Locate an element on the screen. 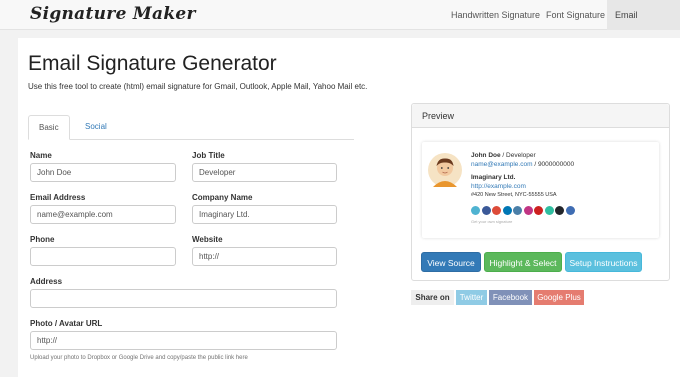 This screenshot has width=680, height=377. signature-footer: Get your own signature is located at coordinates (491, 221).